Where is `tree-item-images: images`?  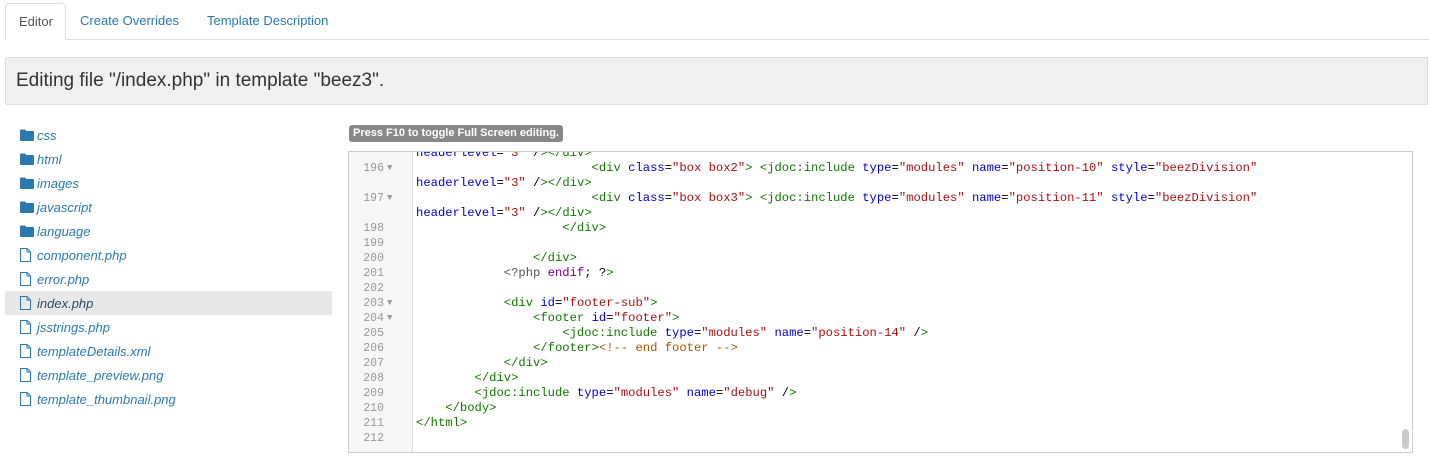
tree-item-images: images is located at coordinates (168, 183).